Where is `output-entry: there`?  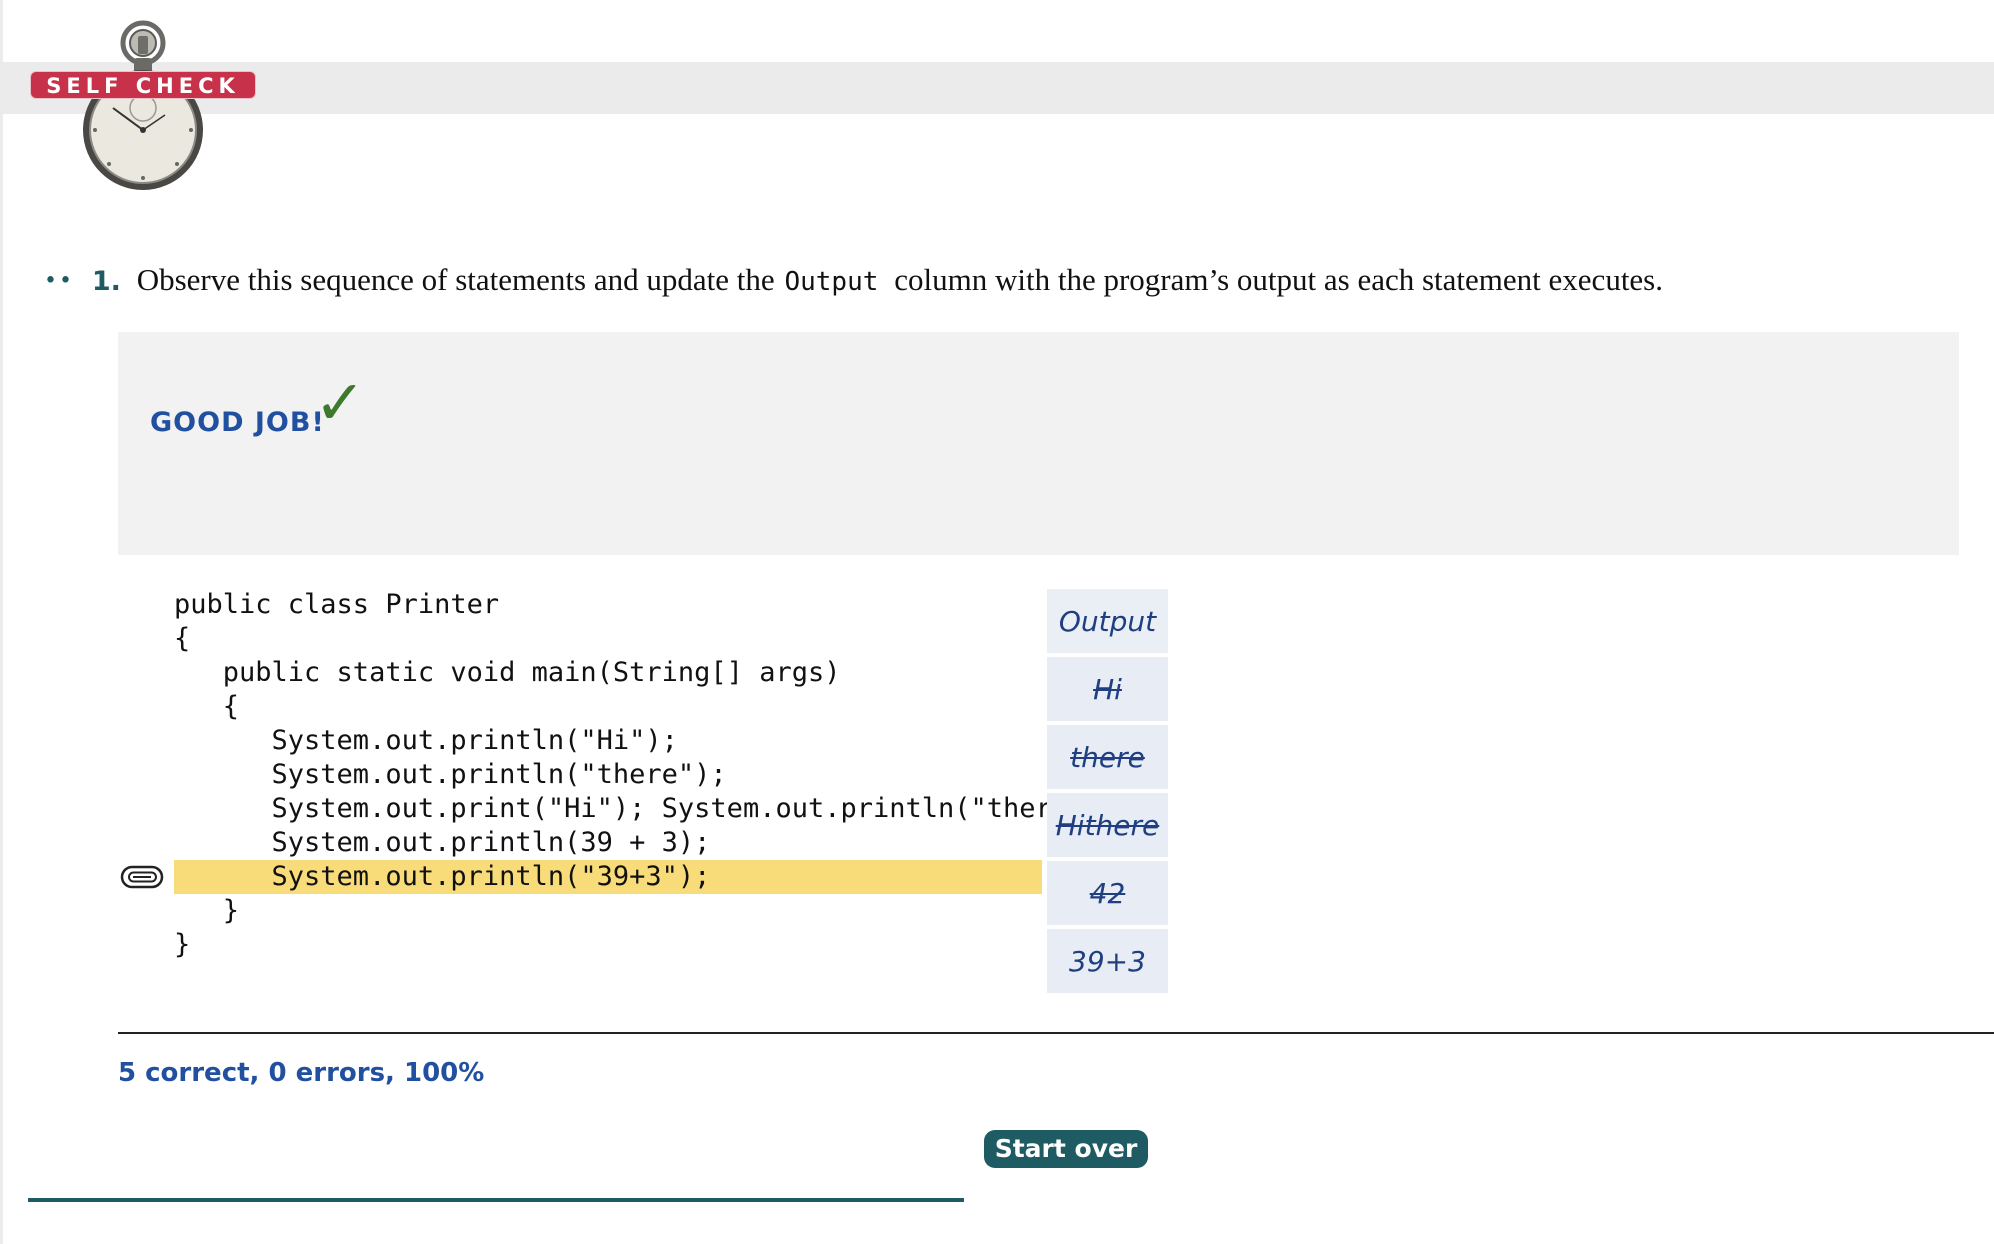 output-entry: there is located at coordinates (1107, 757).